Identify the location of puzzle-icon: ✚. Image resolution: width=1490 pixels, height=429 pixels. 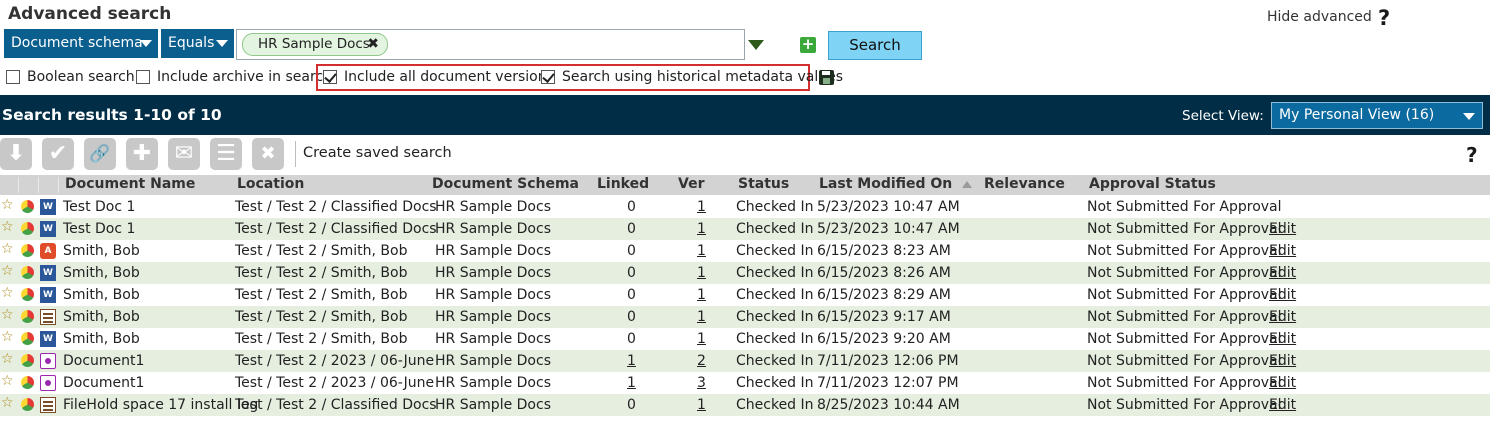
(142, 154).